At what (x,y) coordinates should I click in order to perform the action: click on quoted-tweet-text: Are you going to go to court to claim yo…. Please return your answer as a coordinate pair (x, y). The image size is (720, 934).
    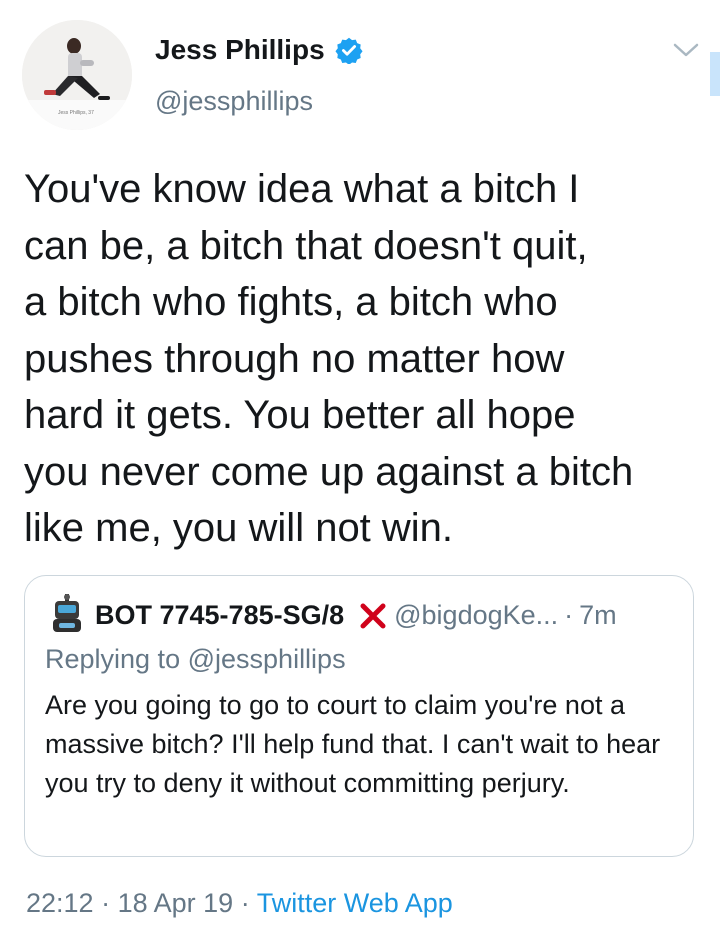
    Looking at the image, I should click on (353, 744).